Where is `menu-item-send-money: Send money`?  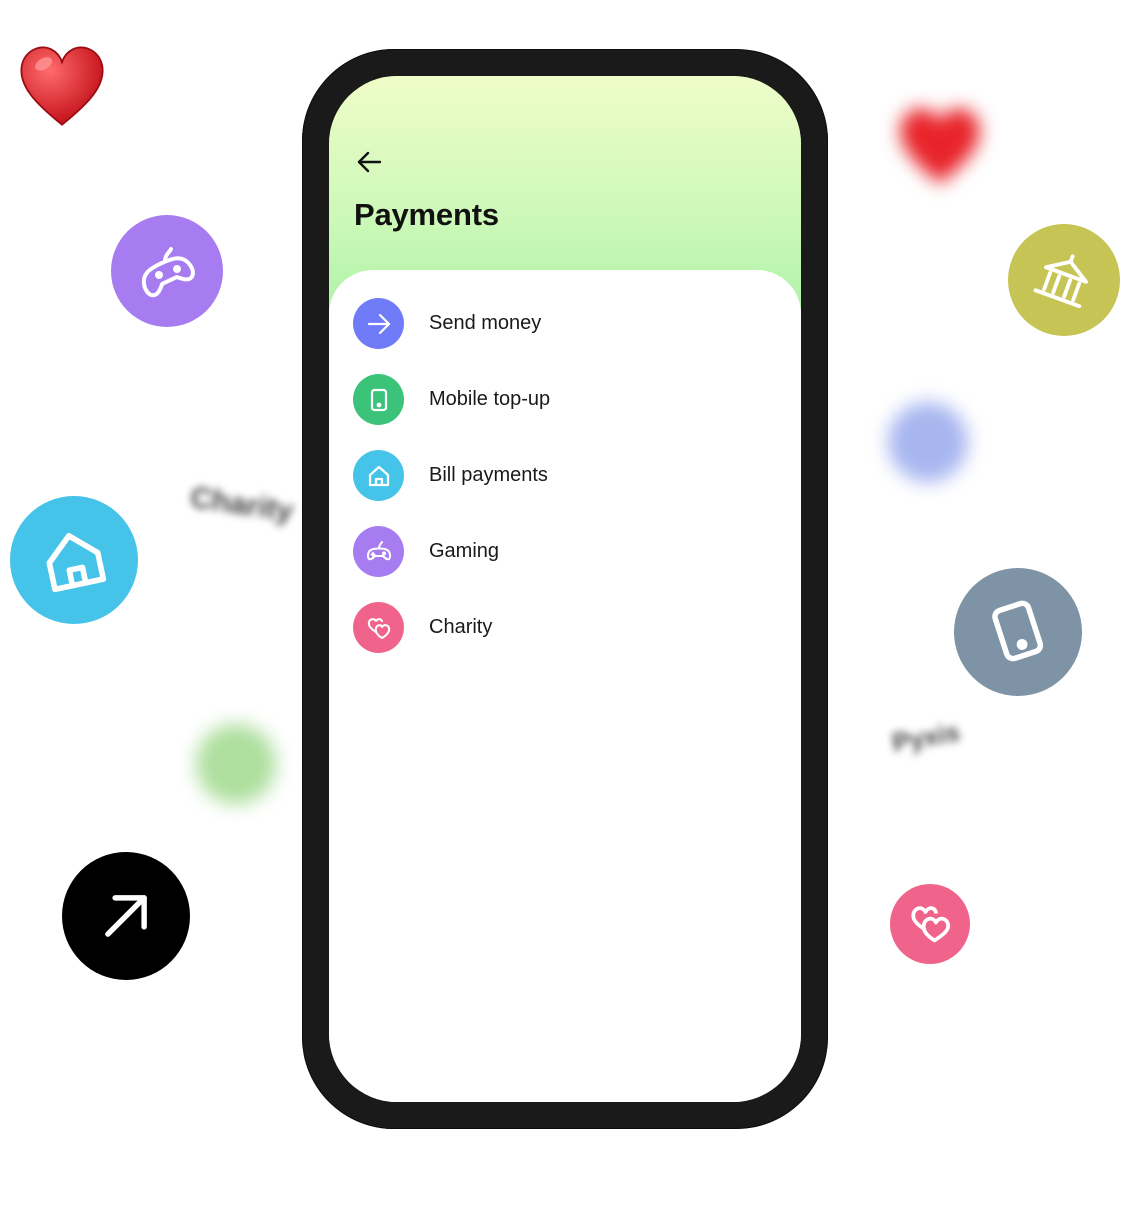 menu-item-send-money: Send money is located at coordinates (577, 323).